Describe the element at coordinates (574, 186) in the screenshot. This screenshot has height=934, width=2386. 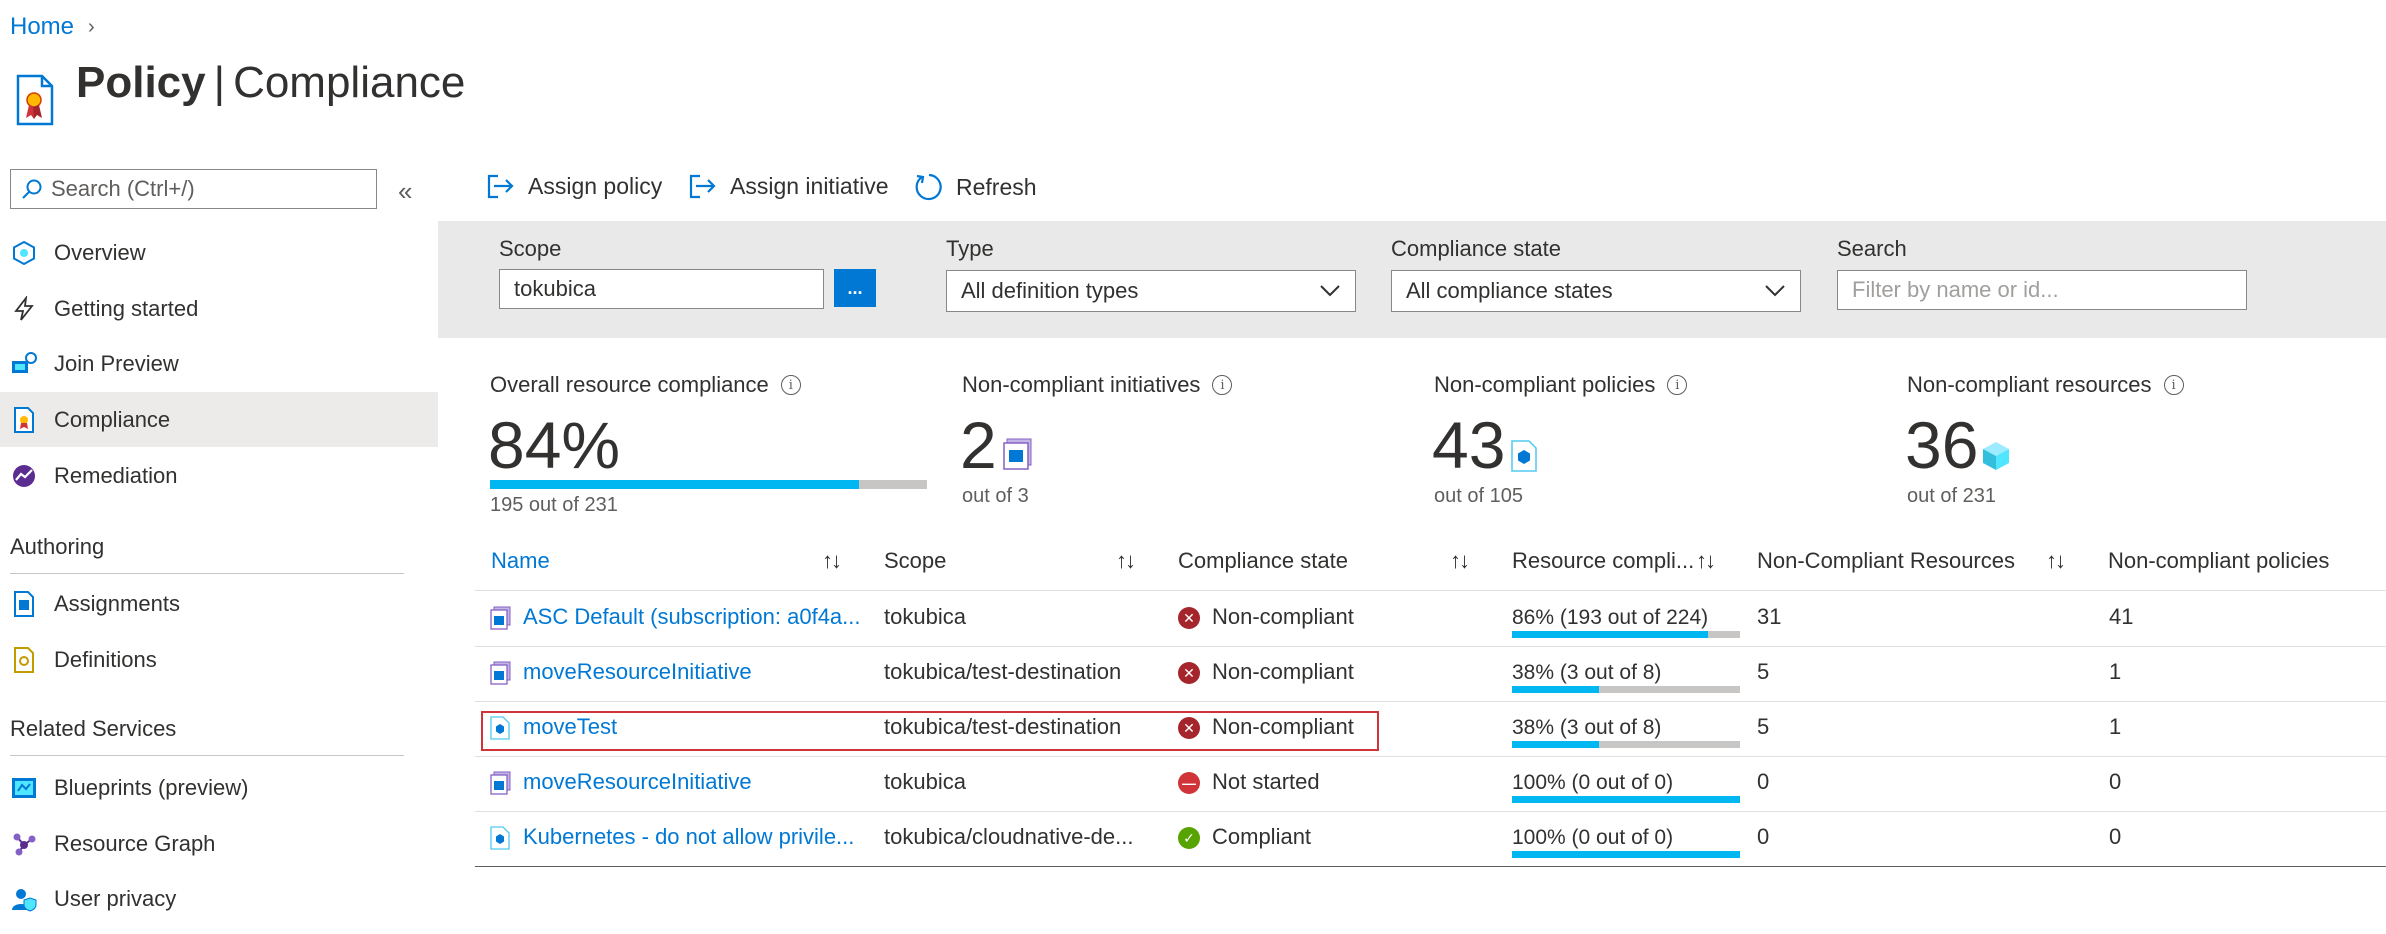
I see `assign-policy-button: Assign policy` at that location.